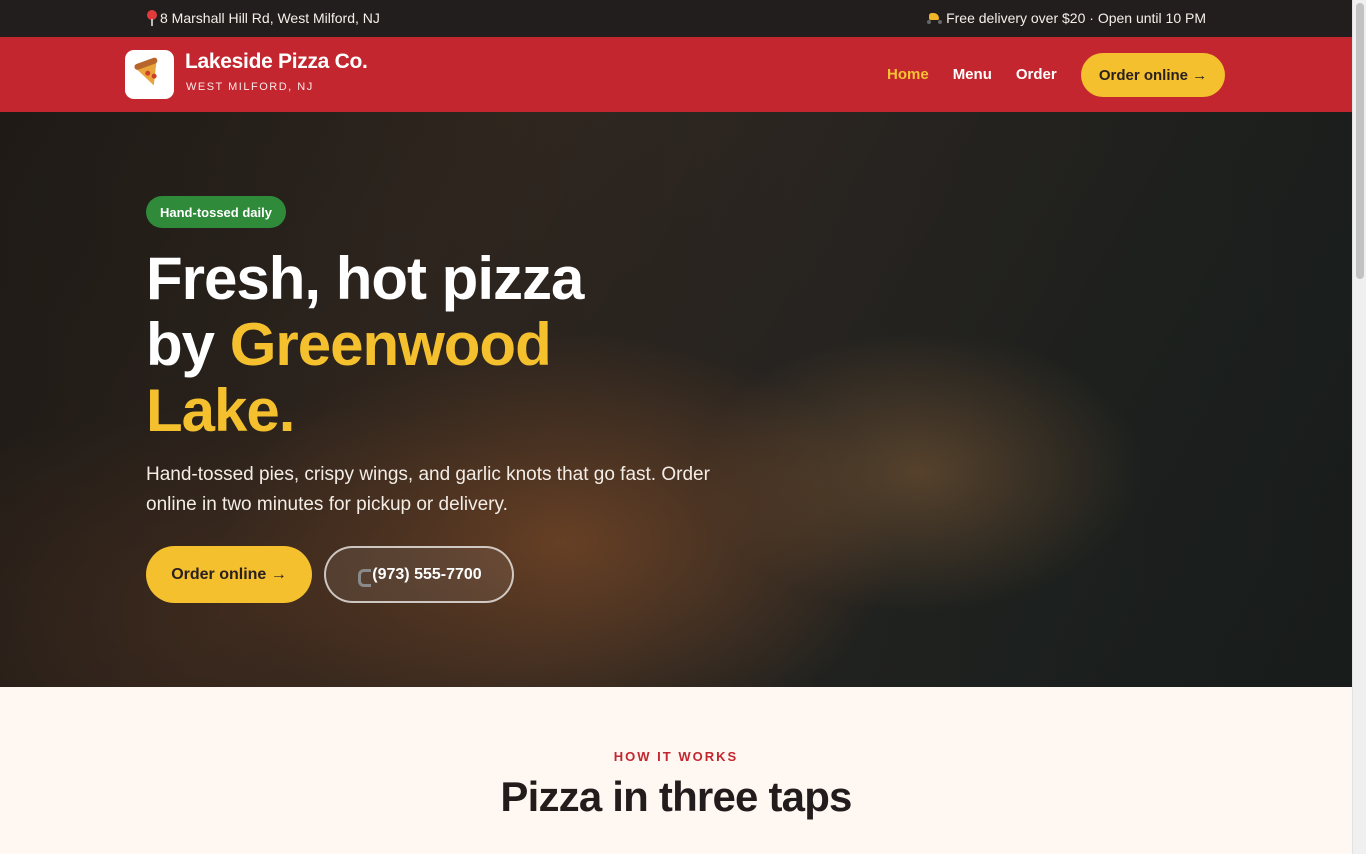  What do you see at coordinates (427, 574) in the screenshot?
I see `phone-number: (973) 555-7700` at bounding box center [427, 574].